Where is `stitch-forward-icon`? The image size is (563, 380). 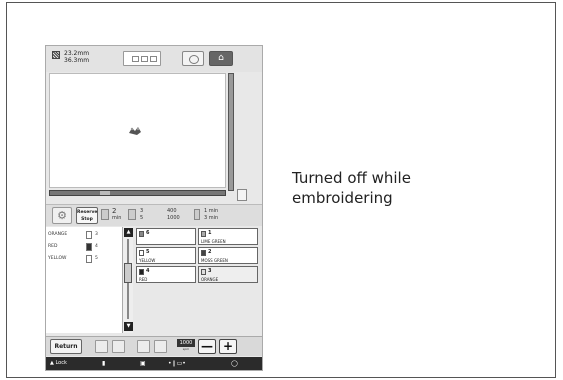
stitch-forward-icon is located at coordinates (160, 346).